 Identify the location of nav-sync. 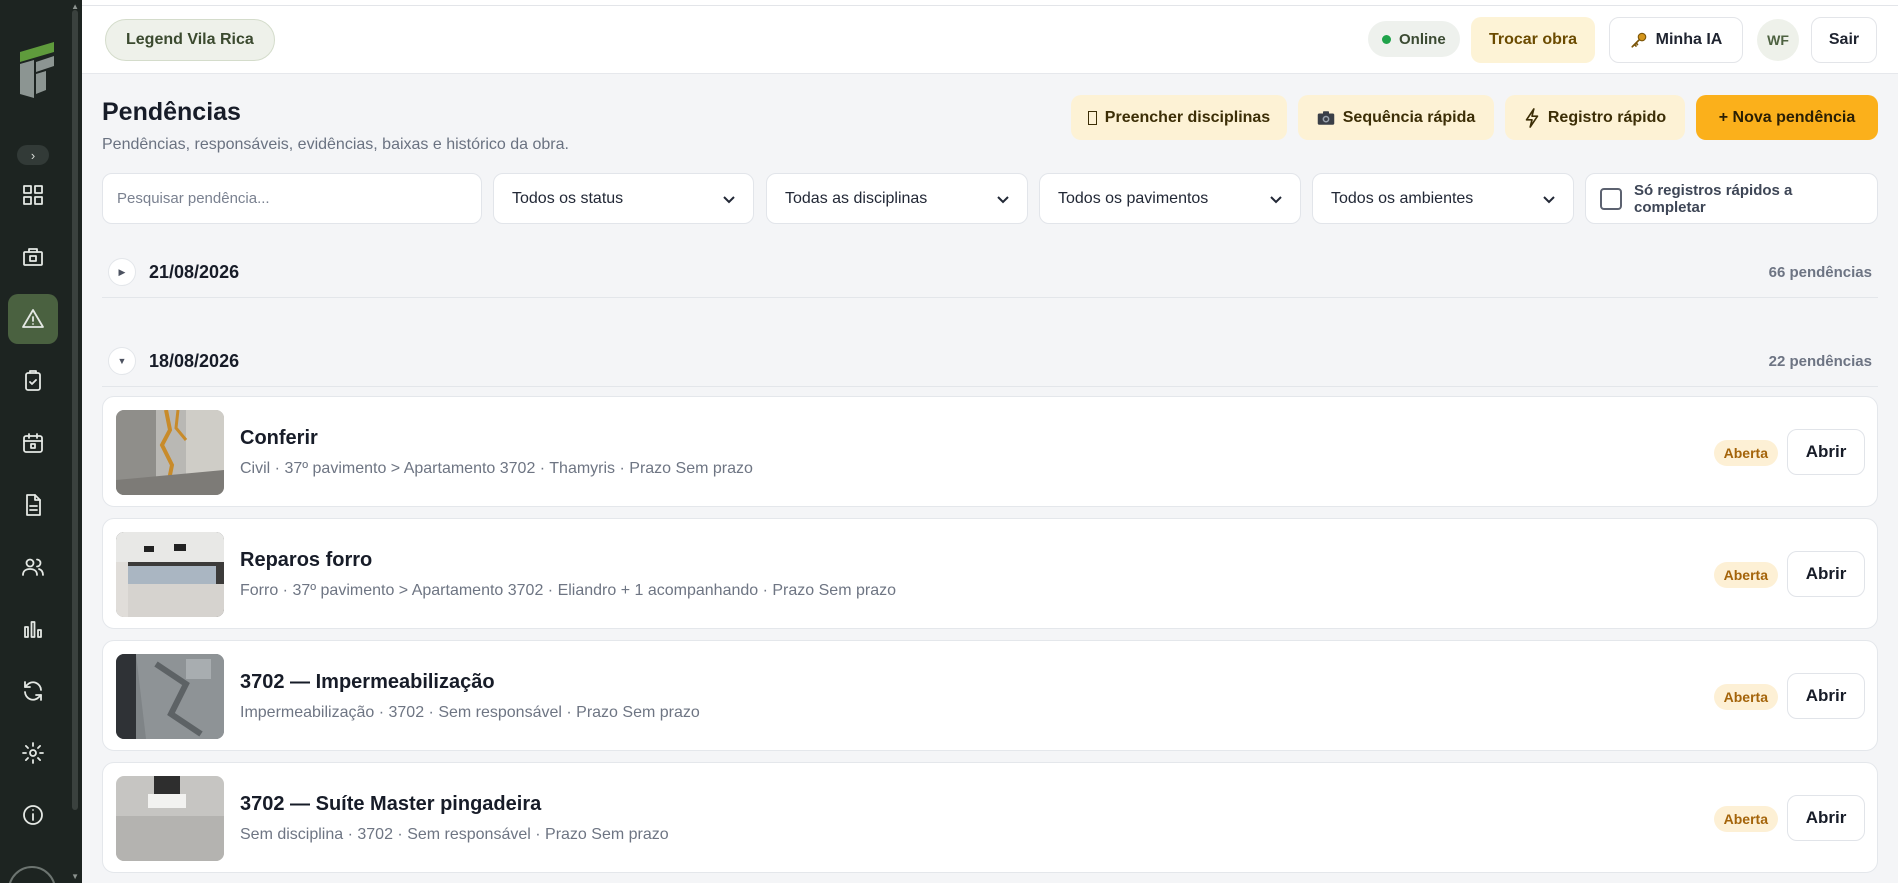
(33, 691).